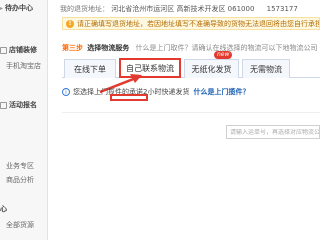 The image size is (320, 240). I want to click on new-badge: new, so click(223, 55).